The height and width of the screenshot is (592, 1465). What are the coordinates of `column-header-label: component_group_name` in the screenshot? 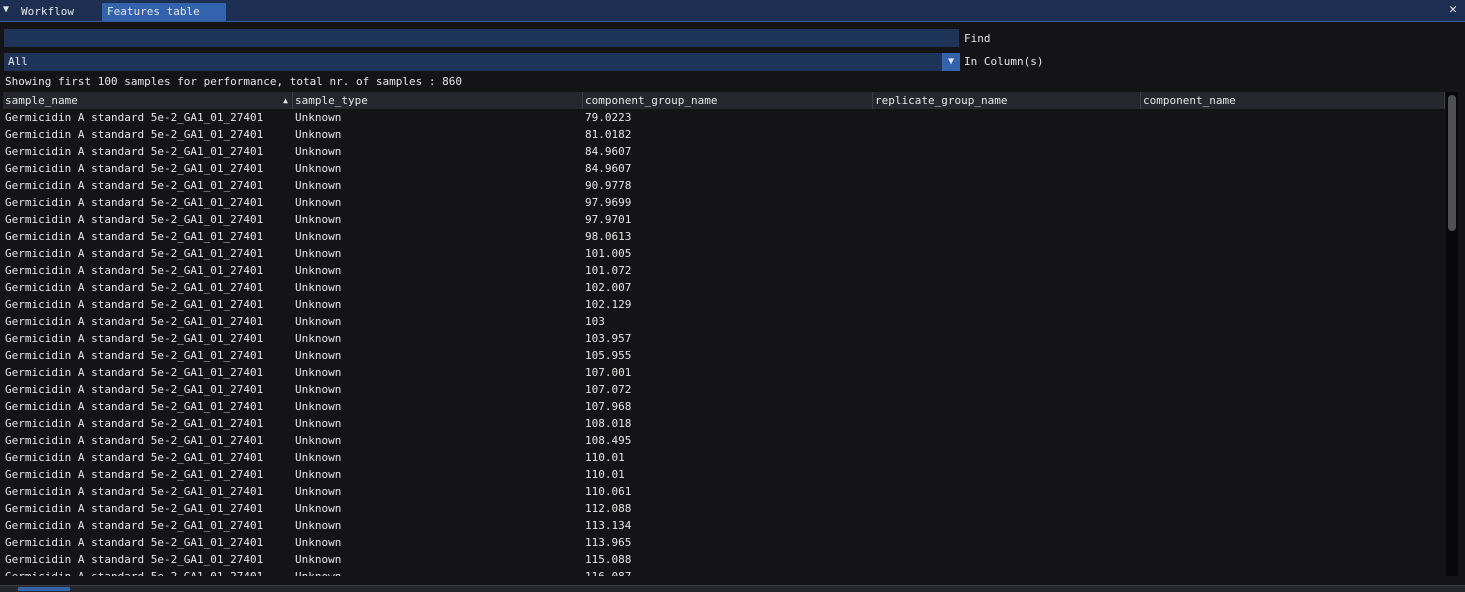 It's located at (651, 100).